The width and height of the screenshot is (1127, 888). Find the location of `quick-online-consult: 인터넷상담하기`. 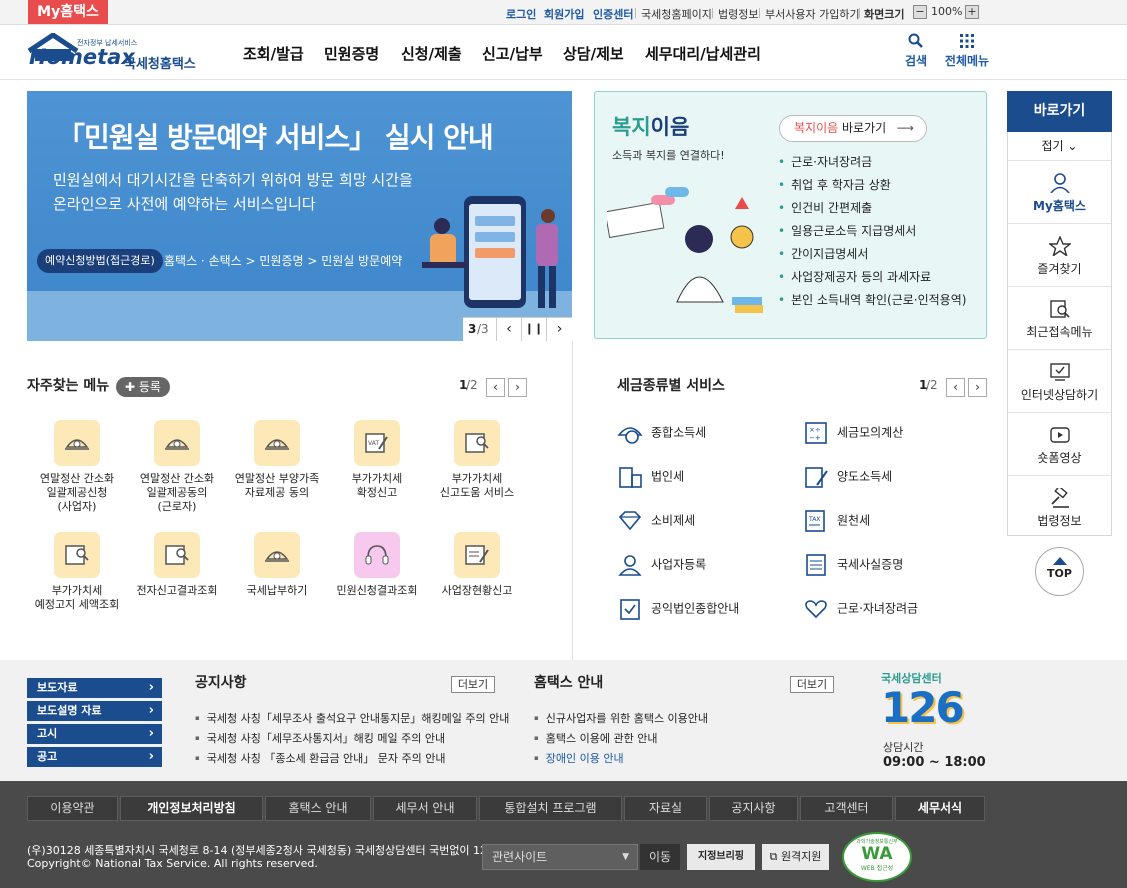

quick-online-consult: 인터넷상담하기 is located at coordinates (1059, 380).